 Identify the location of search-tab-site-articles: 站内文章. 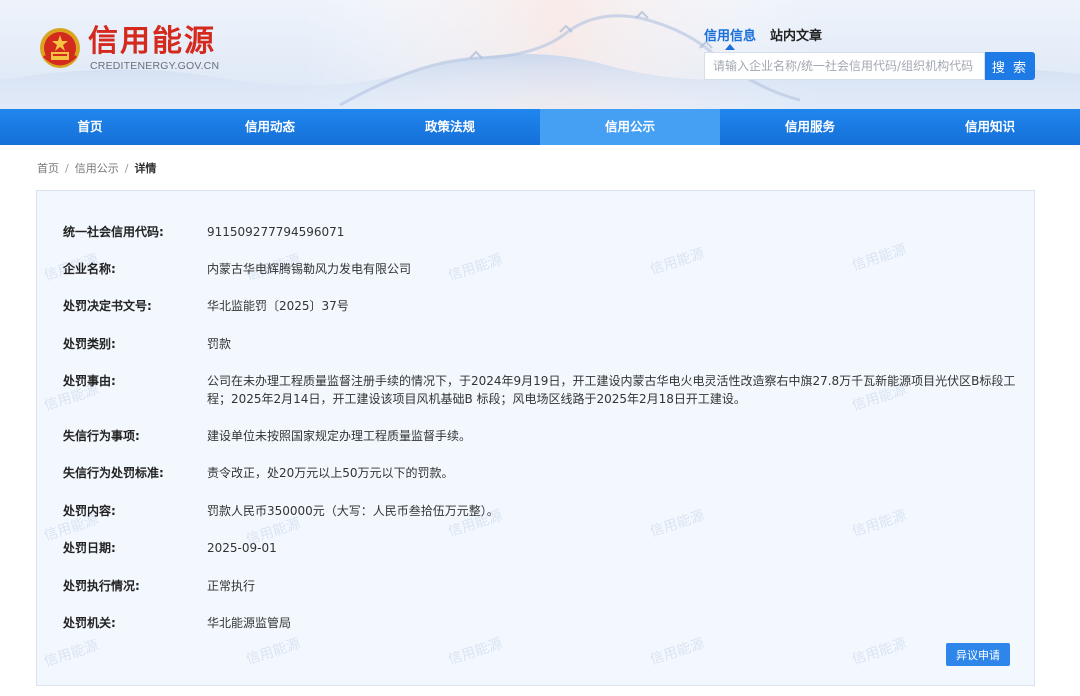
(796, 35).